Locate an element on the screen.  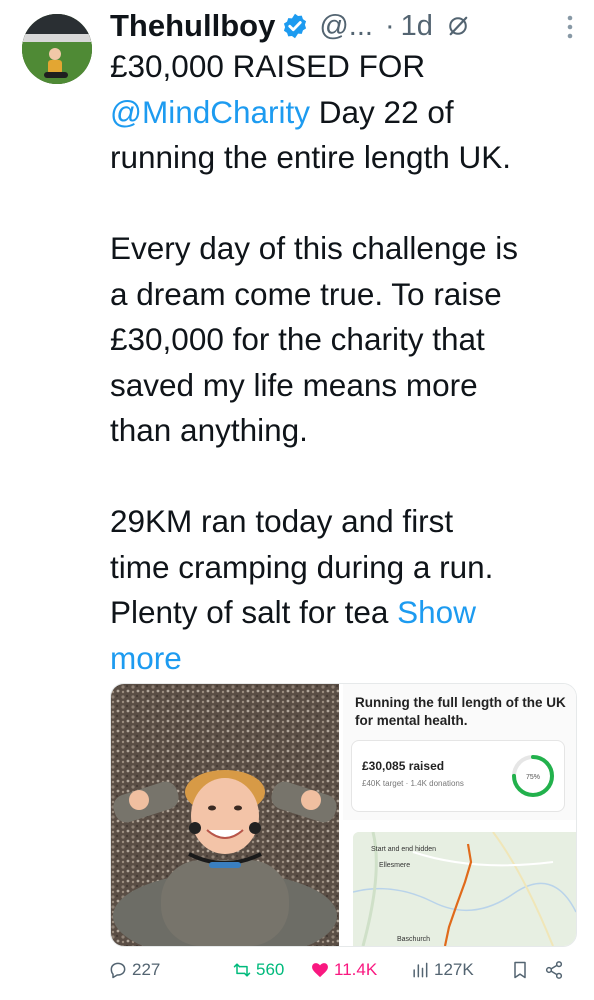
avatar is located at coordinates (57, 49).